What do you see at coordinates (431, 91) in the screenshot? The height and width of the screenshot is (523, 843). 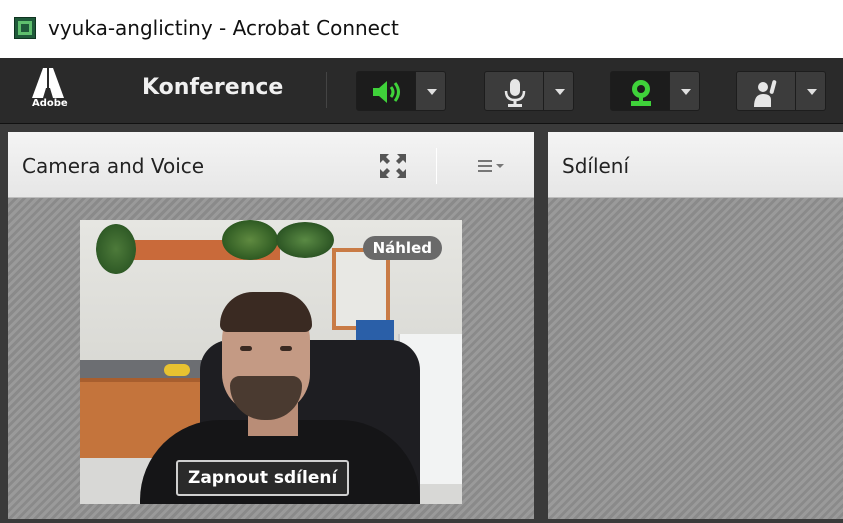 I see `speaker-dropdown` at bounding box center [431, 91].